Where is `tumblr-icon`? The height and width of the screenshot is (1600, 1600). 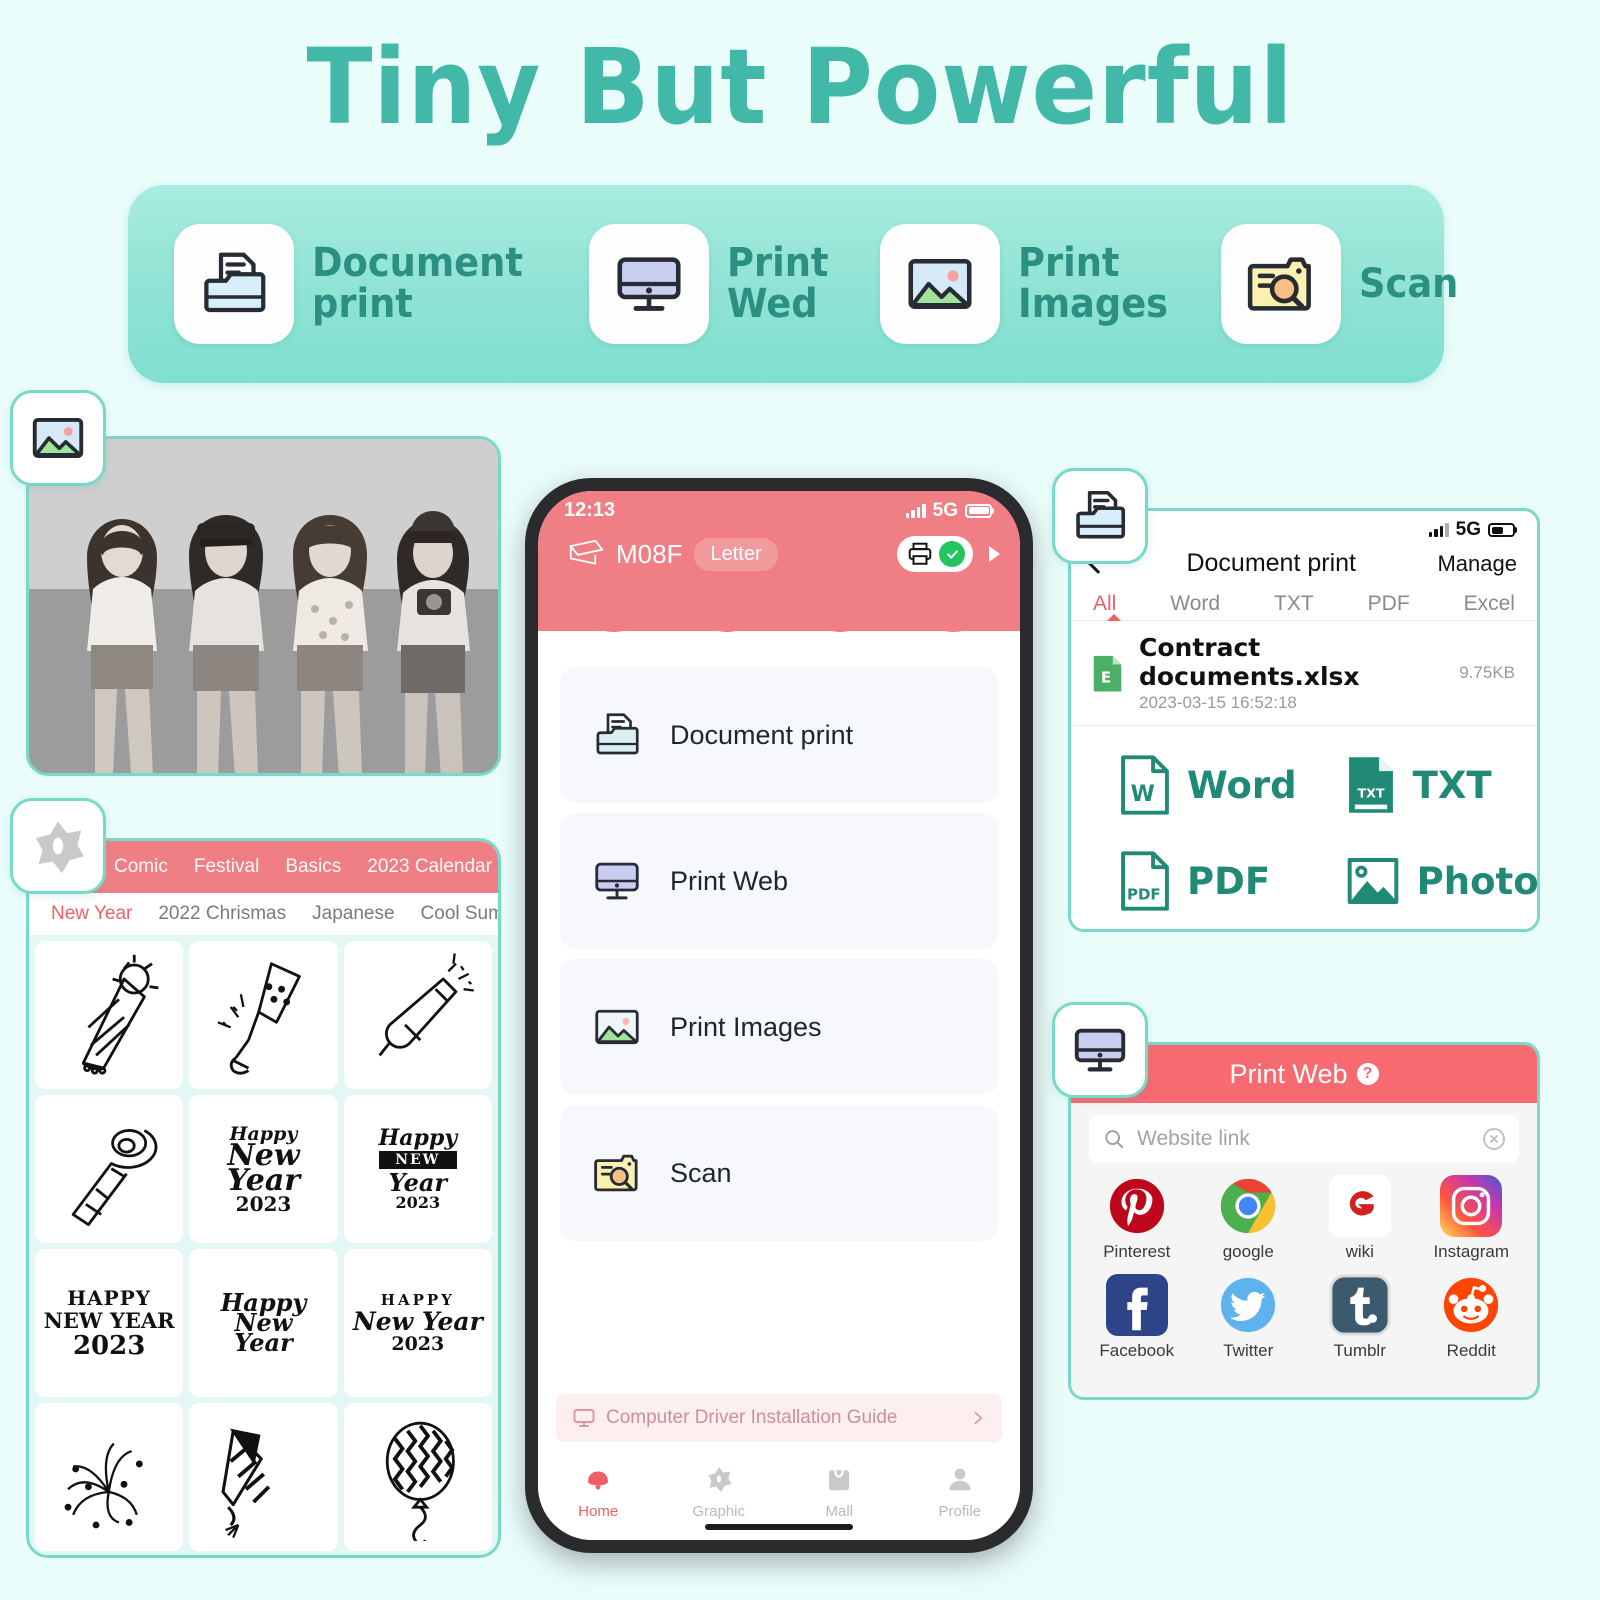 tumblr-icon is located at coordinates (1360, 1305).